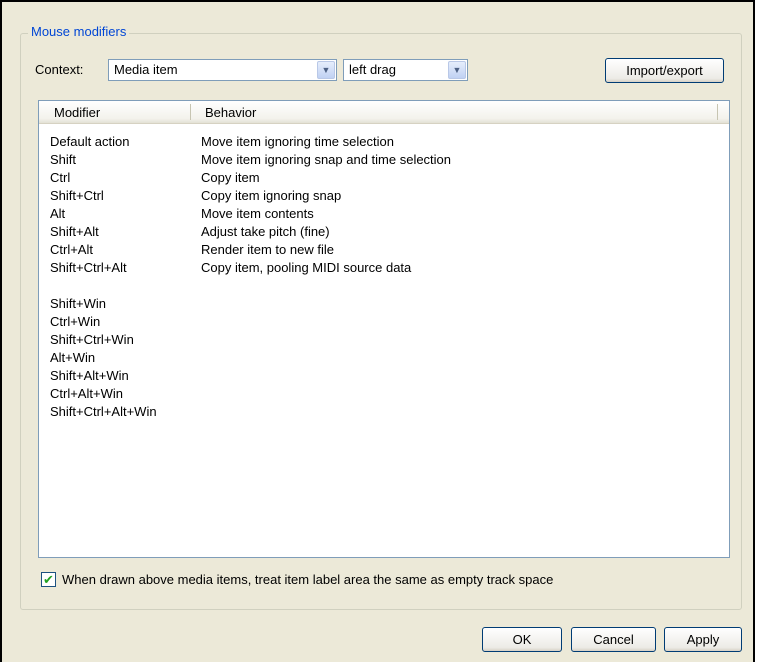 Image resolution: width=757 pixels, height=662 pixels. Describe the element at coordinates (384, 286) in the screenshot. I see `list-row` at that location.